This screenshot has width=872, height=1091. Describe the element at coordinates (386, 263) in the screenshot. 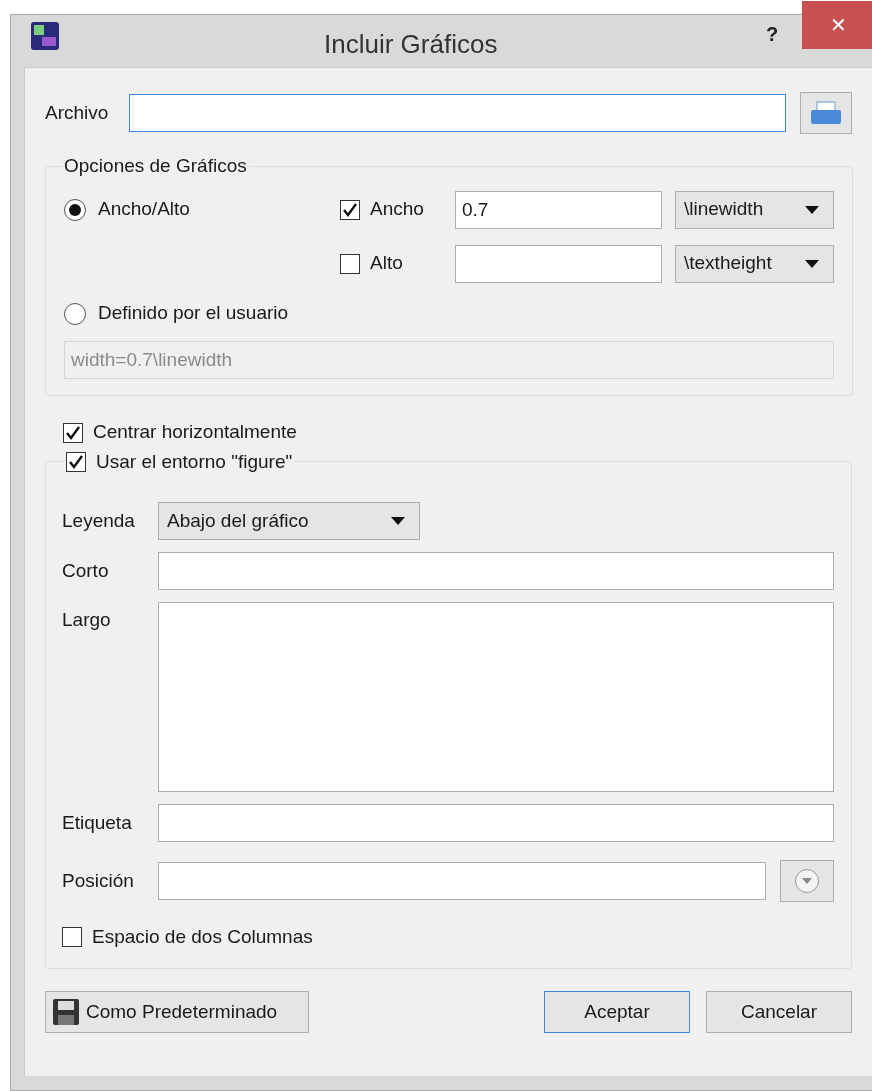

I see `checkbox-label: Alto` at that location.